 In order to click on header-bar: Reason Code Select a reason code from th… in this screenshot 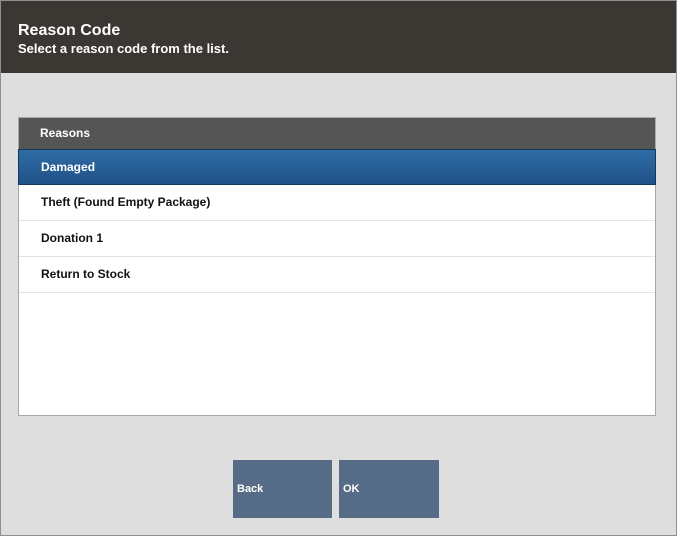, I will do `click(338, 37)`.